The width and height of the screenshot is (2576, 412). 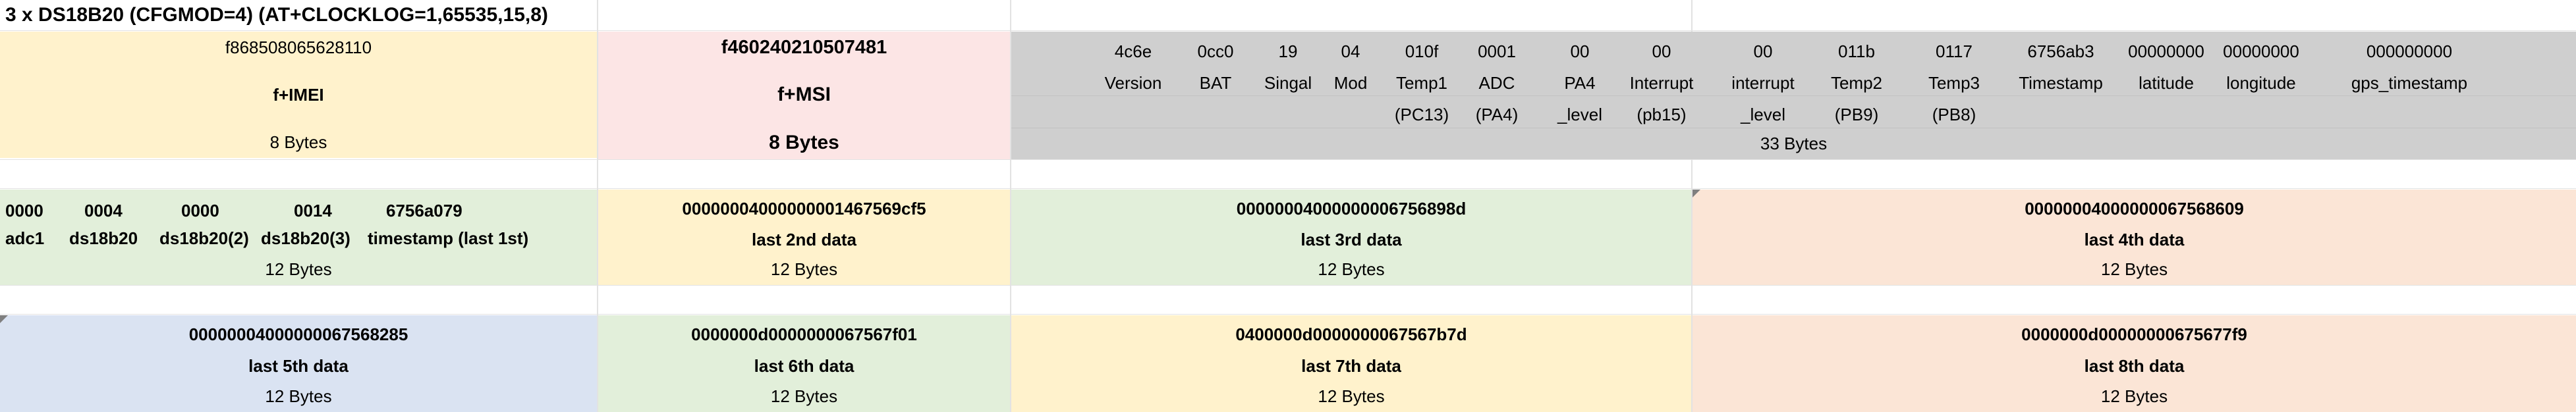 What do you see at coordinates (1351, 334) in the screenshot?
I see `data-block-value: 0400000d0000000067567b7d` at bounding box center [1351, 334].